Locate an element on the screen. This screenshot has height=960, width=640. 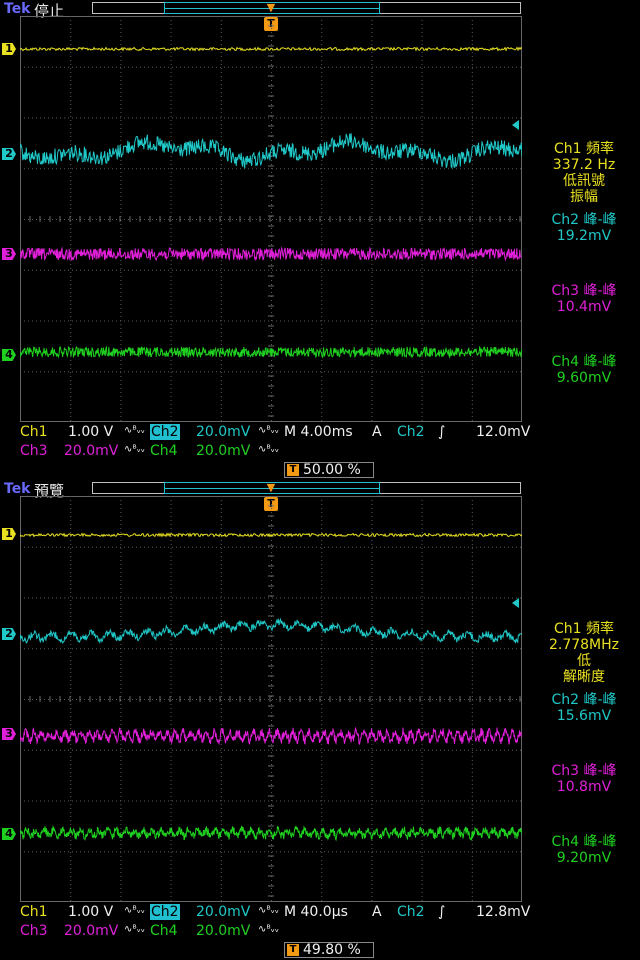
ch3-pkpk-value: 10.4mV is located at coordinates (584, 307).